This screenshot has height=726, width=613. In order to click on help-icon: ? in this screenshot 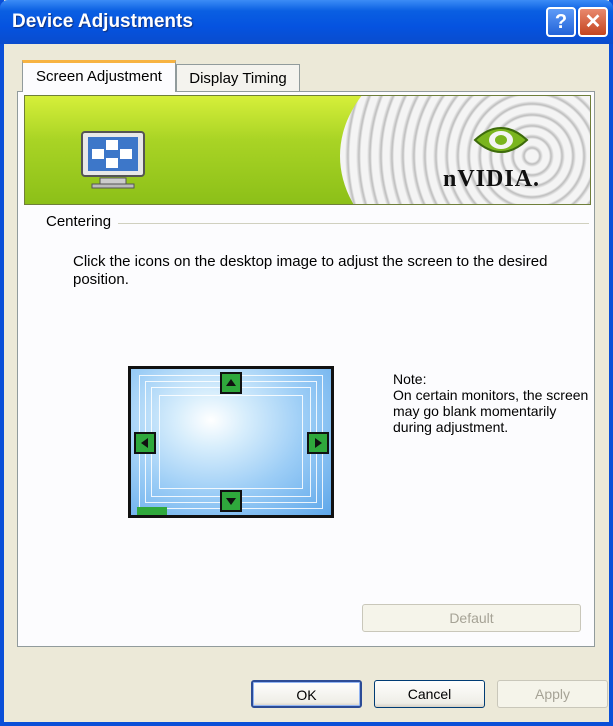, I will do `click(561, 22)`.